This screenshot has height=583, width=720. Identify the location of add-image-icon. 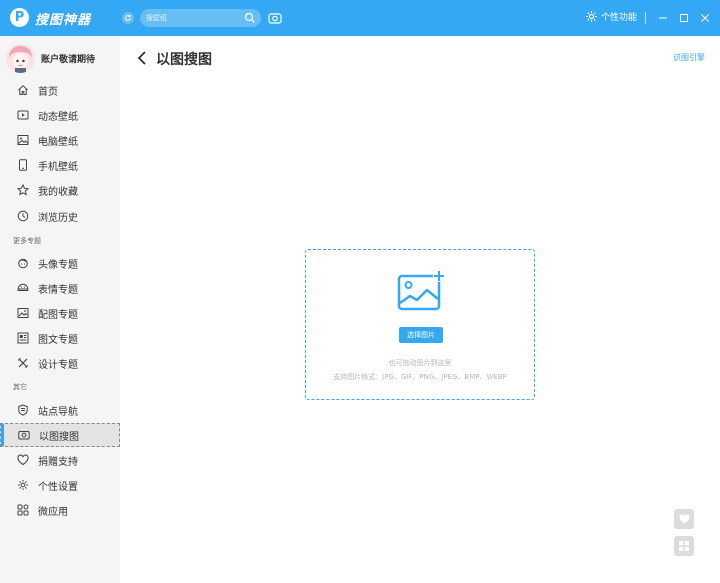
(421, 290).